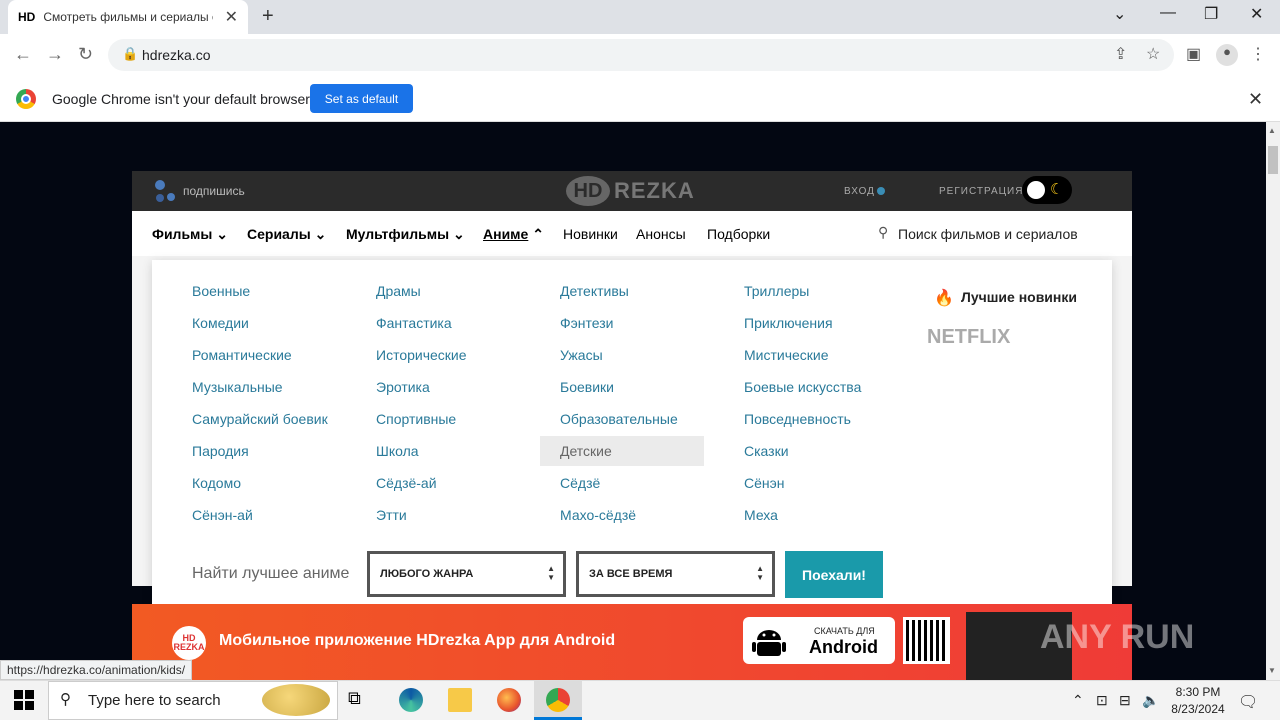 This screenshot has width=1280, height=720. What do you see at coordinates (1211, 14) in the screenshot?
I see `restore-icon: ❐` at bounding box center [1211, 14].